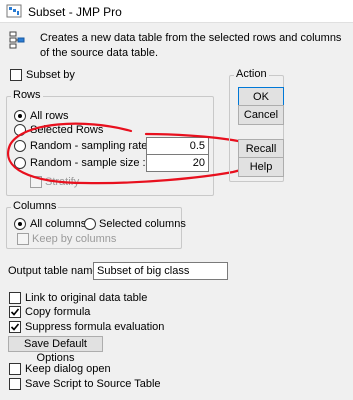 The image size is (353, 400). I want to click on all-rows-label: All rows, so click(49, 116).